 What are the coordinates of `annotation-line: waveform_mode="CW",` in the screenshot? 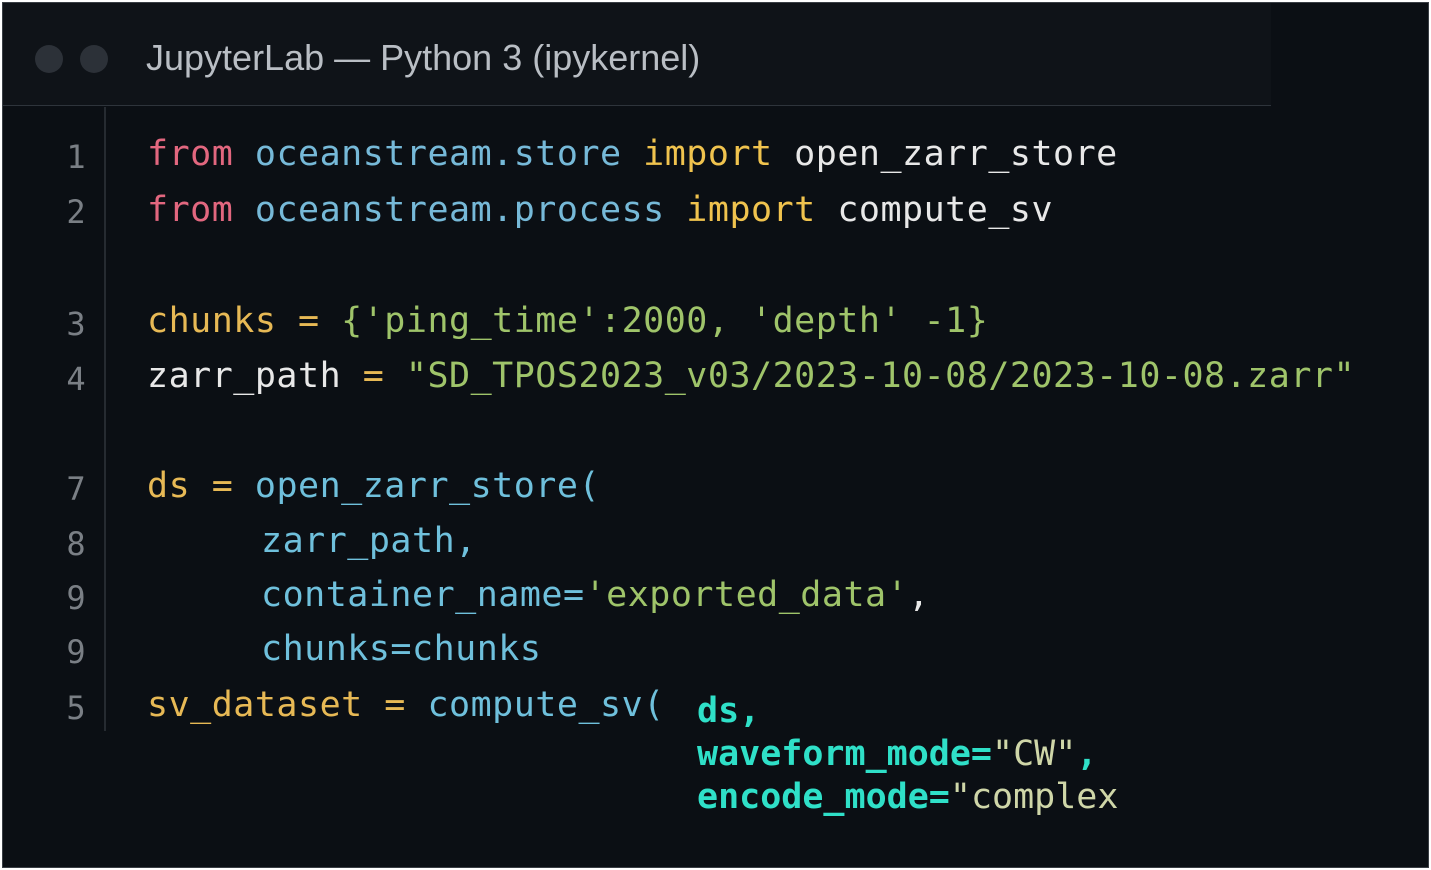 It's located at (897, 754).